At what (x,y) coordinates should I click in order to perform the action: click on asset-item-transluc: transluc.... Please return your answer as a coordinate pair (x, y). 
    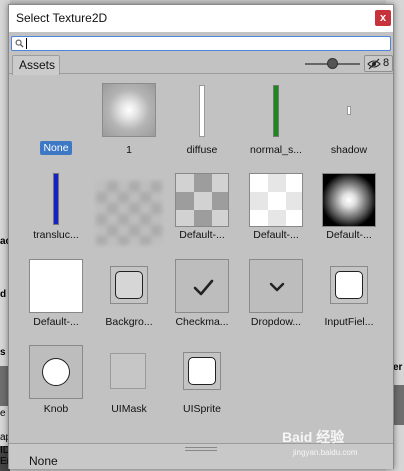
    Looking at the image, I should click on (56, 207).